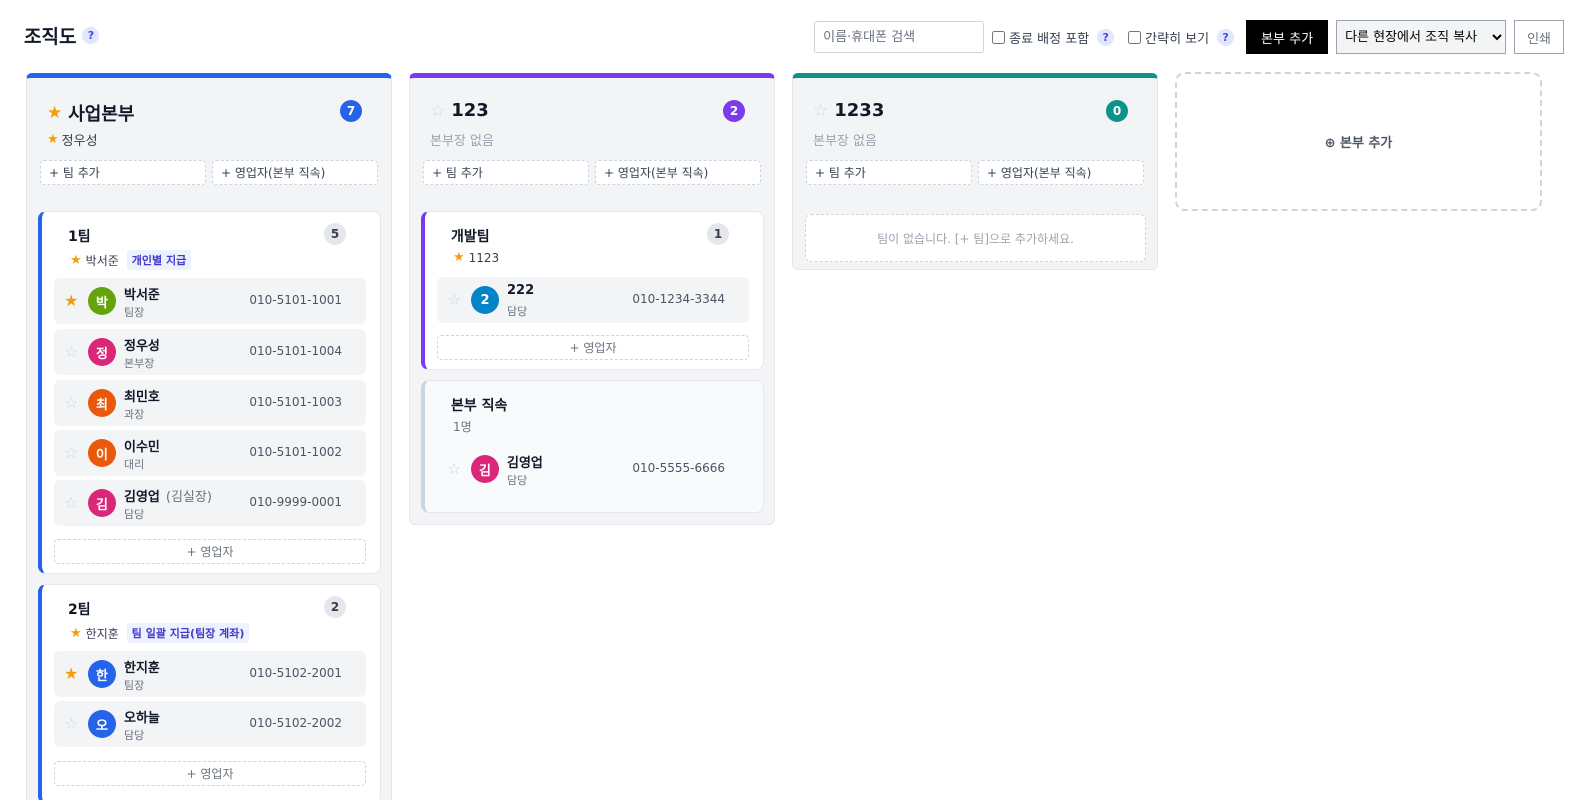 The width and height of the screenshot is (1580, 800). I want to click on member-name: 정우성, so click(142, 344).